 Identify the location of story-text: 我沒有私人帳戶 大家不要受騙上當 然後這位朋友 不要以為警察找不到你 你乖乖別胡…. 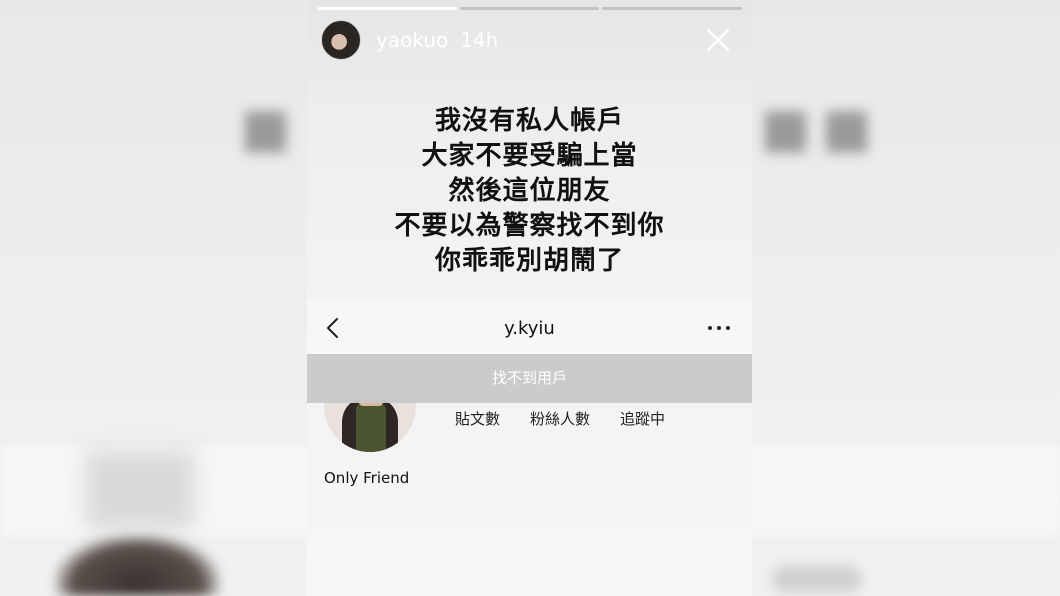
(529, 191).